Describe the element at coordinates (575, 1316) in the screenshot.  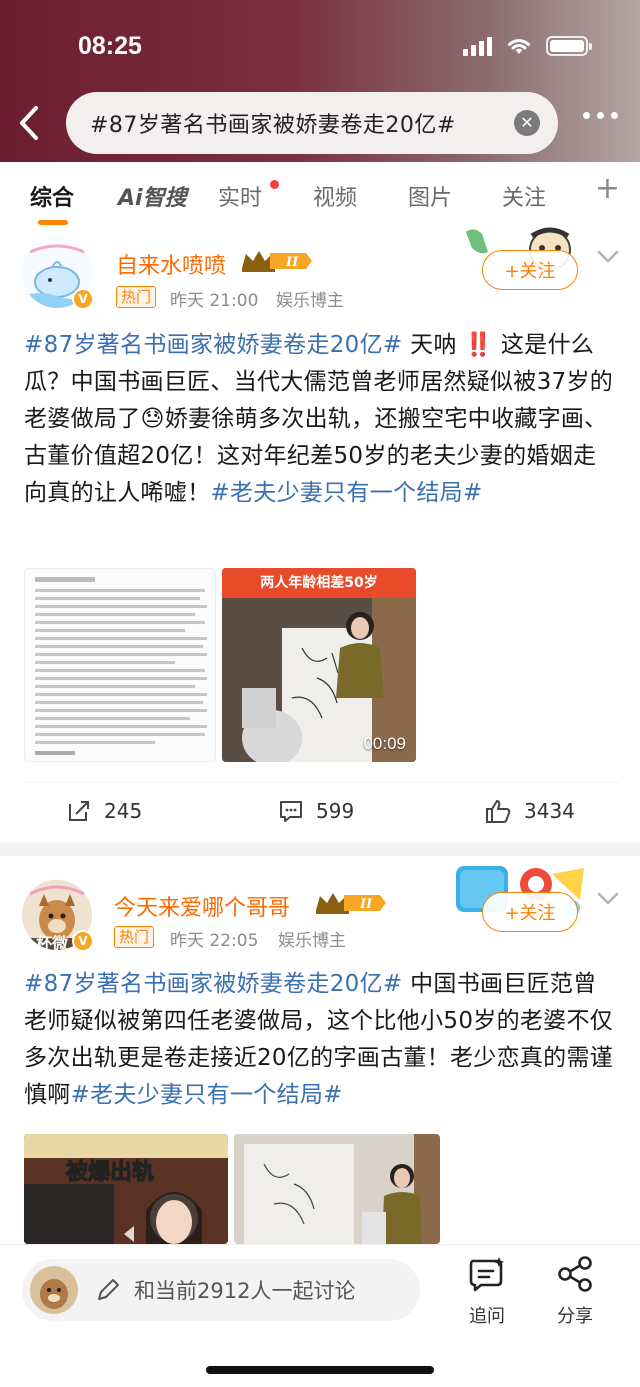
I see `share-label: 分享` at that location.